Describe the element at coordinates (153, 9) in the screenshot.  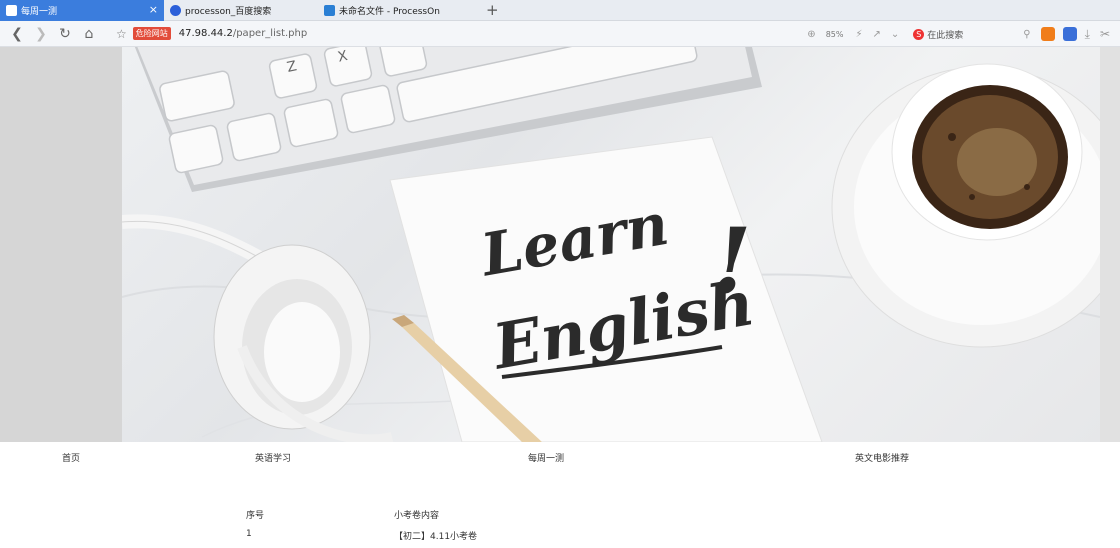
I see `close-icon: ×` at that location.